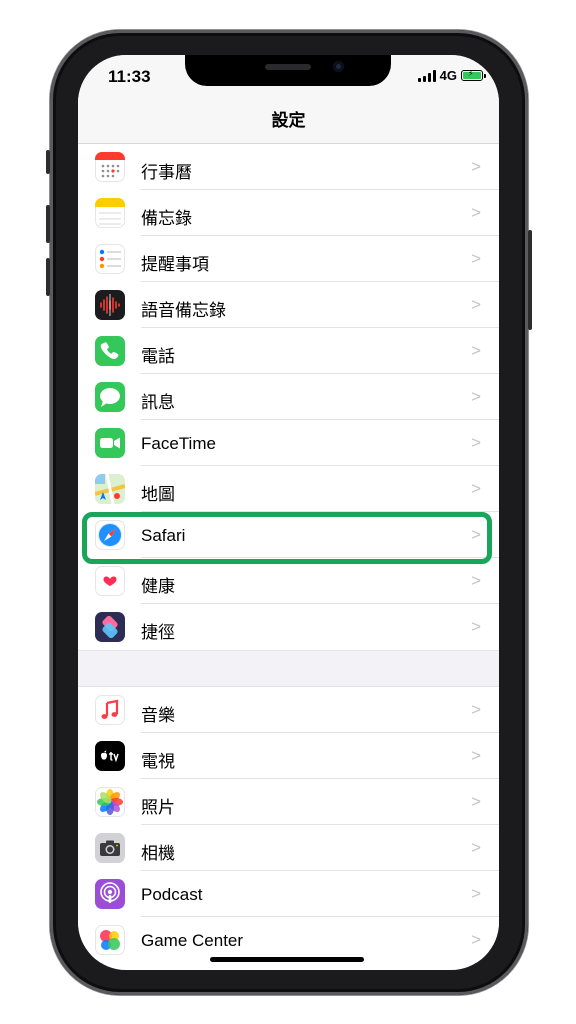  Describe the element at coordinates (158, 807) in the screenshot. I see `settings-row-label: 照片` at that location.